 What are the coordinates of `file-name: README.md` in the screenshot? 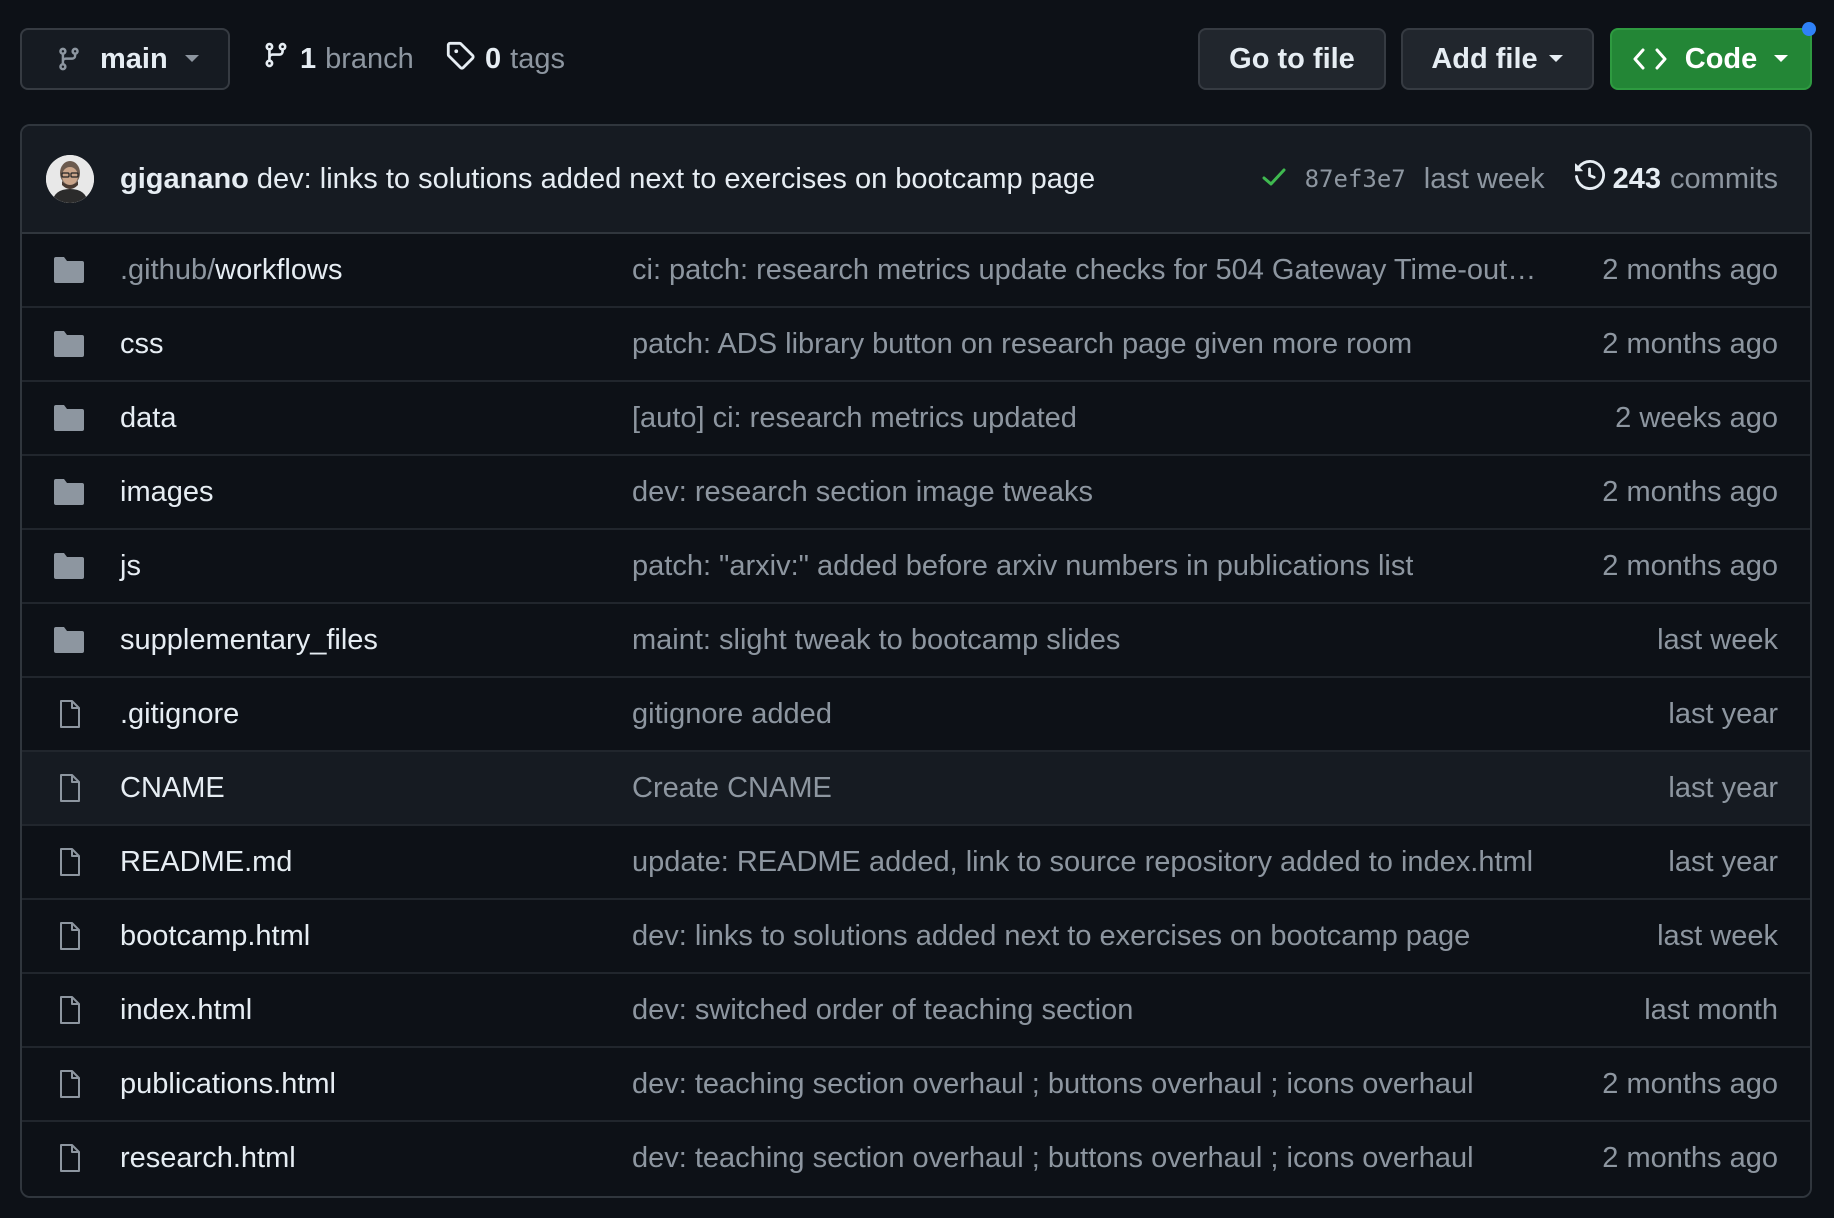 It's located at (206, 861).